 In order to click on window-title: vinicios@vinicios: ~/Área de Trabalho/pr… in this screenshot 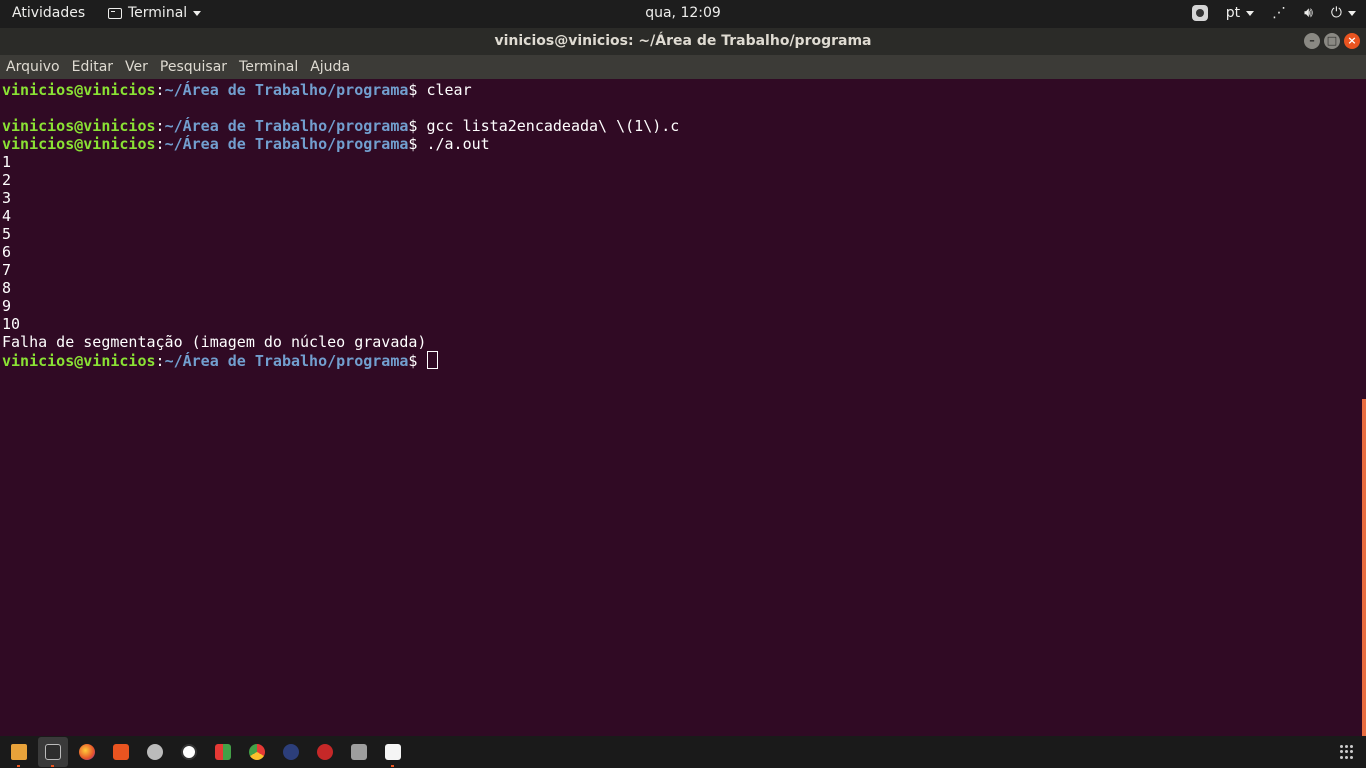, I will do `click(683, 41)`.